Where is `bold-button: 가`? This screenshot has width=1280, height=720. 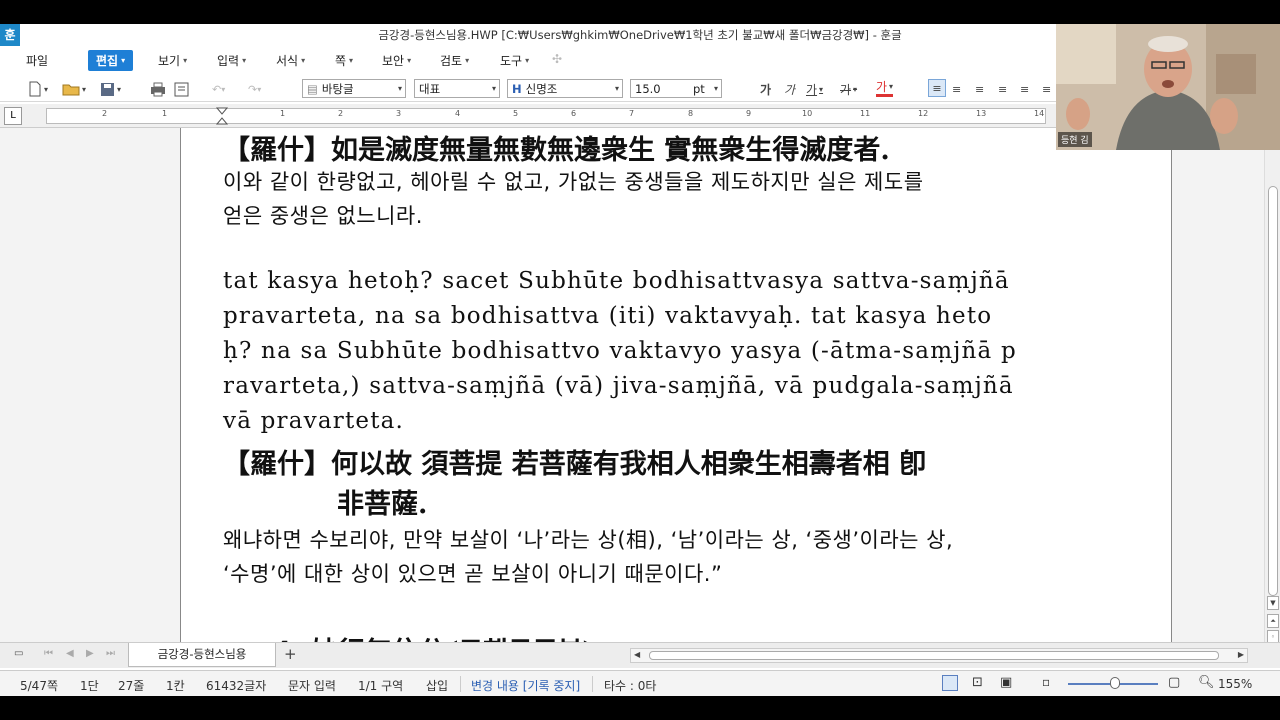 bold-button: 가 is located at coordinates (765, 89).